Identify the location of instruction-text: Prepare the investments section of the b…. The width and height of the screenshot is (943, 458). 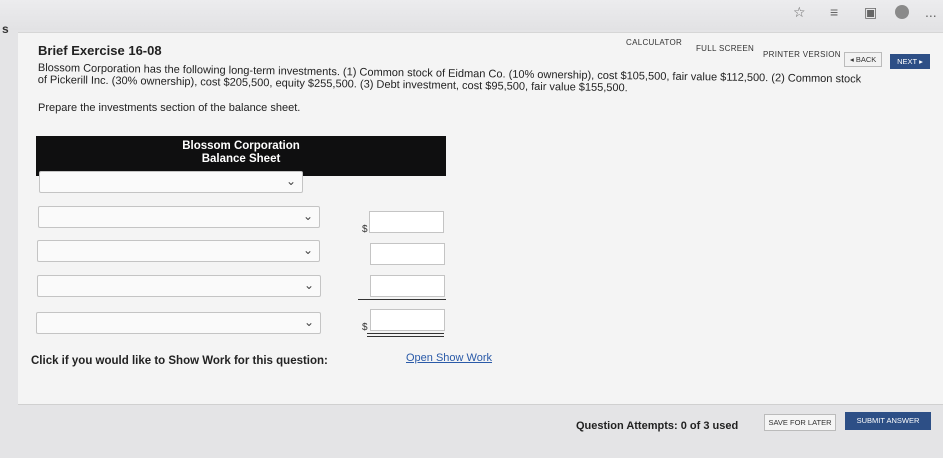
(169, 108).